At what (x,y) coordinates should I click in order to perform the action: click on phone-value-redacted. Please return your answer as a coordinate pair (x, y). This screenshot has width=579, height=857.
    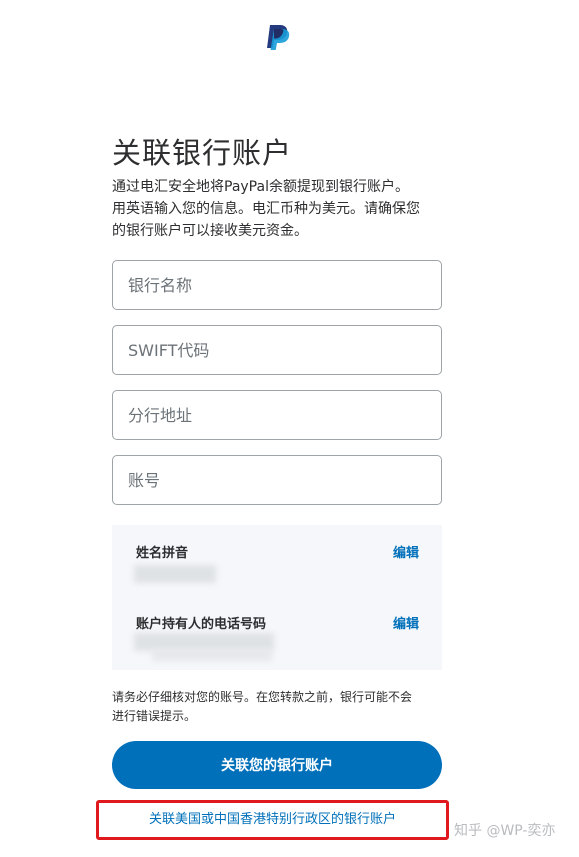
    Looking at the image, I should click on (212, 655).